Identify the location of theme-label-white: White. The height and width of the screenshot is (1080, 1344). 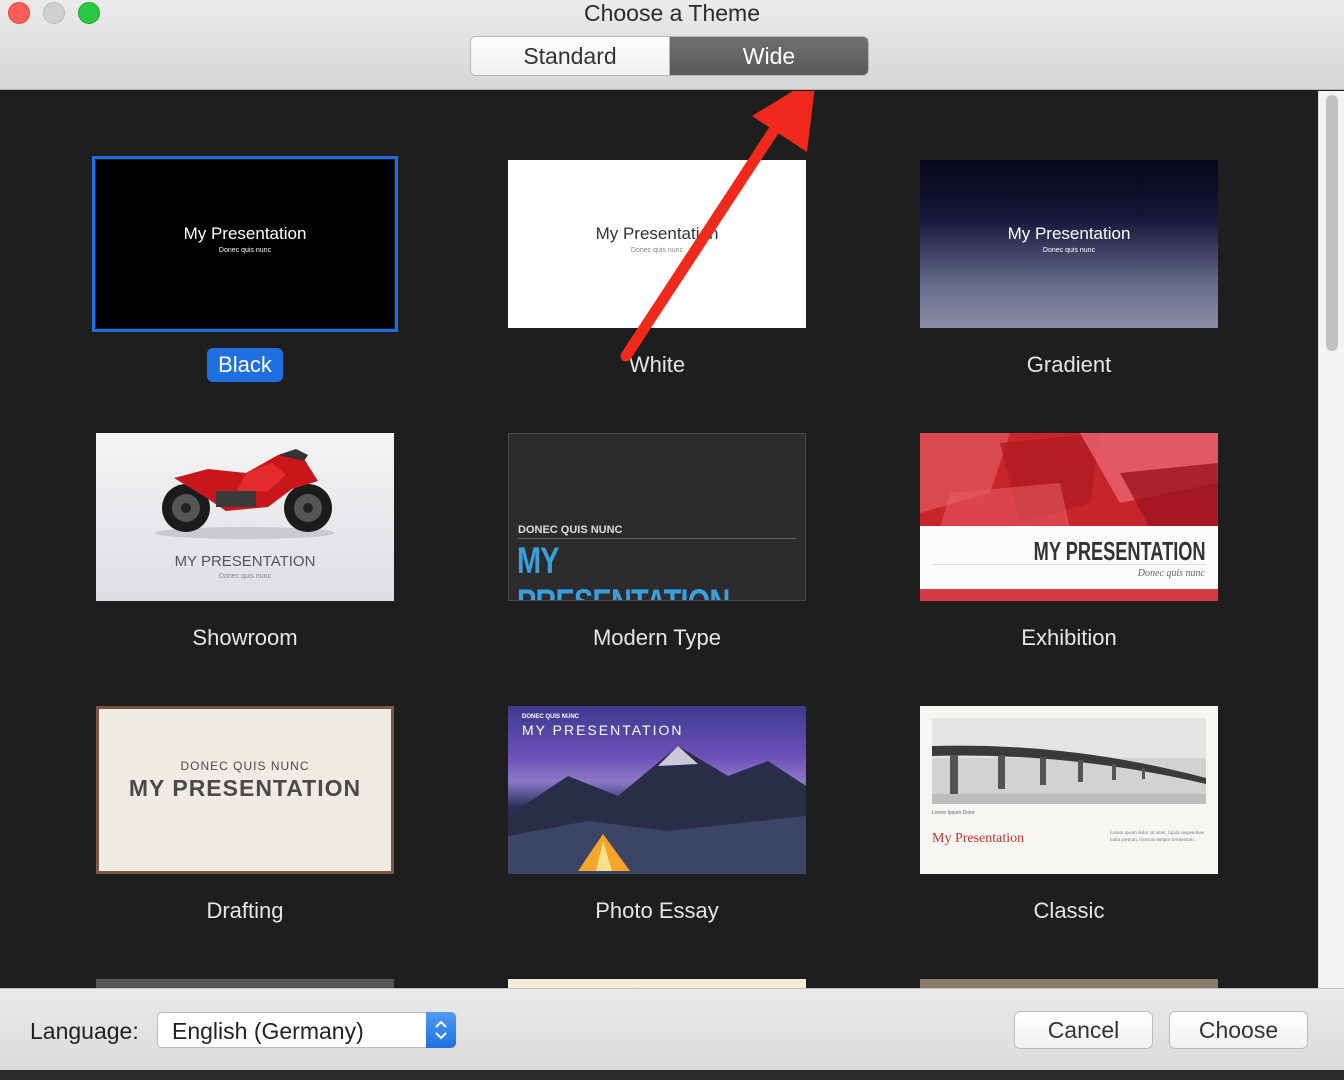
(657, 365).